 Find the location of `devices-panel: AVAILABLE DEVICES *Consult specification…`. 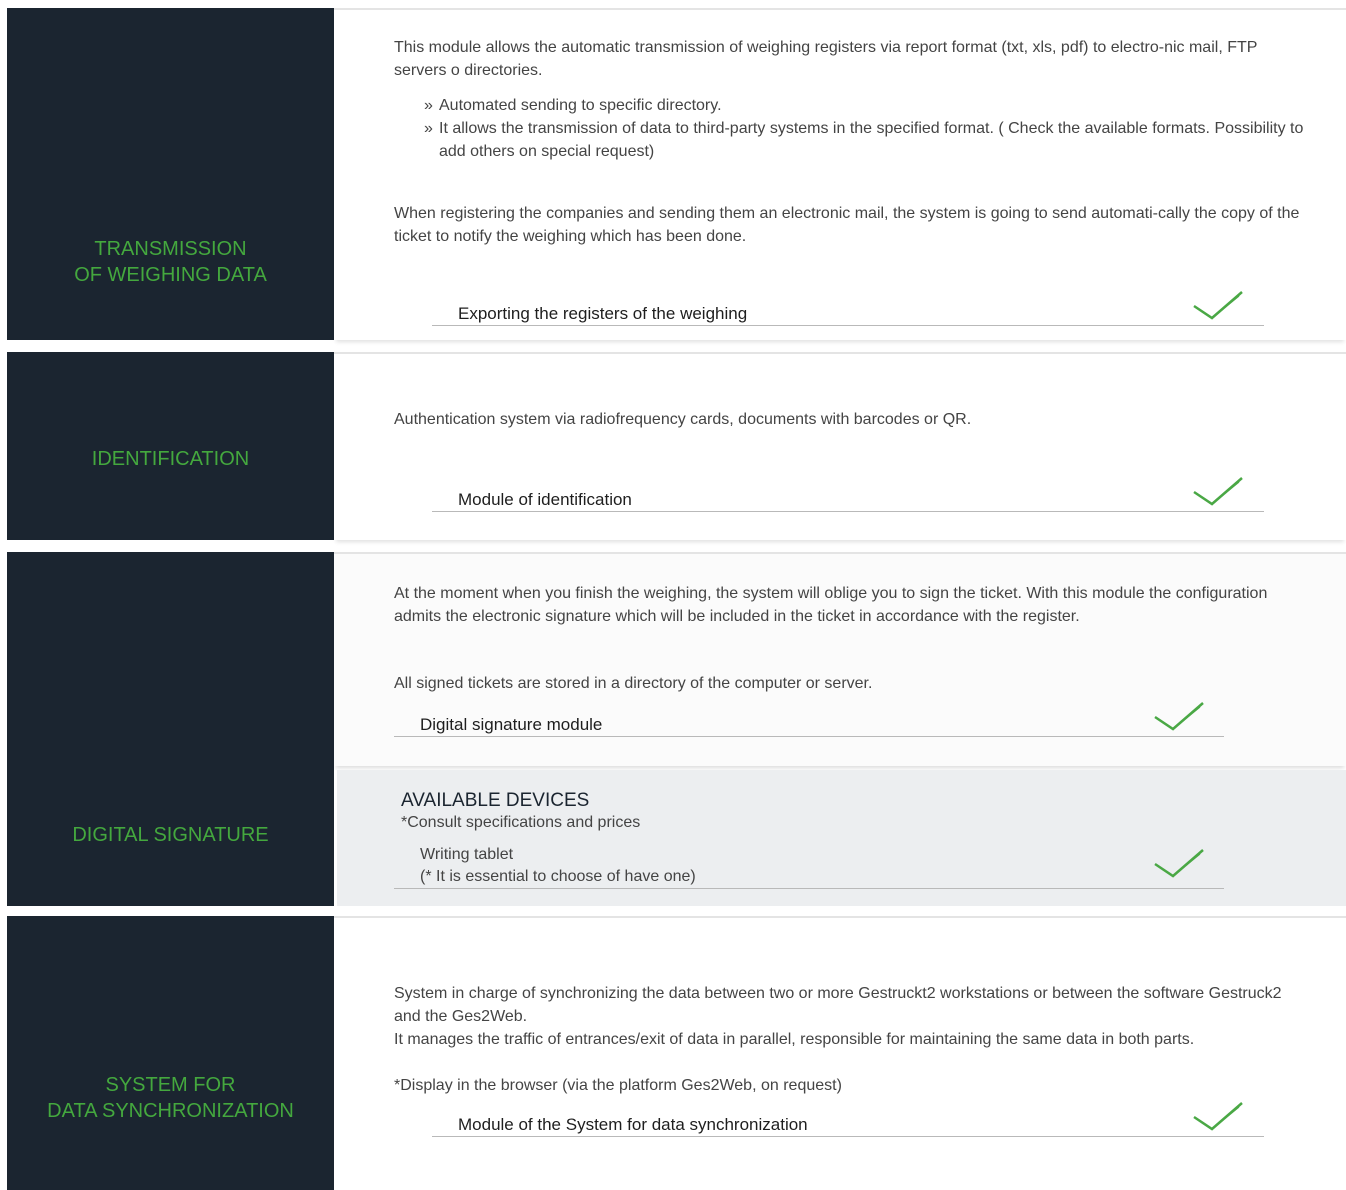

devices-panel: AVAILABLE DEVICES *Consult specification… is located at coordinates (841, 838).